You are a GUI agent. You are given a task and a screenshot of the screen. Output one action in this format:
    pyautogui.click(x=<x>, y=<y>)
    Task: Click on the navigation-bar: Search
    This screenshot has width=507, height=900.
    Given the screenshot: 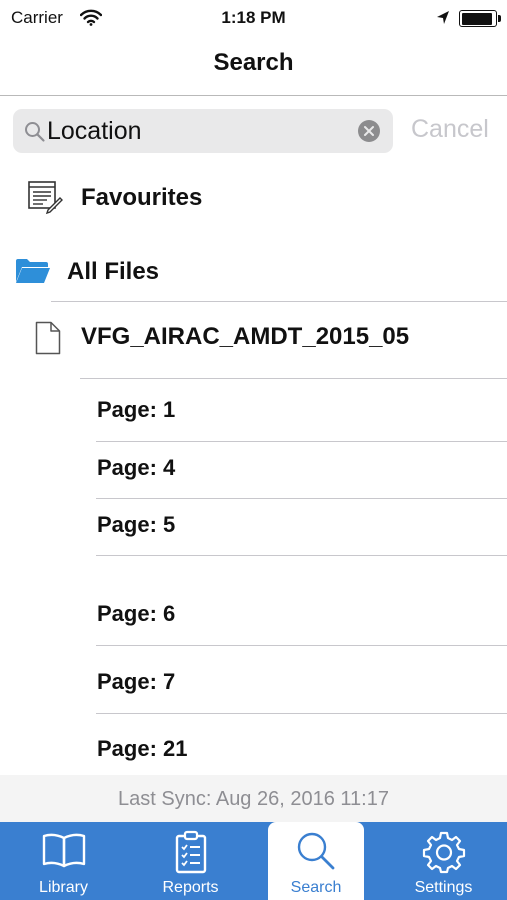 What is the action you would take?
    pyautogui.click(x=253, y=66)
    